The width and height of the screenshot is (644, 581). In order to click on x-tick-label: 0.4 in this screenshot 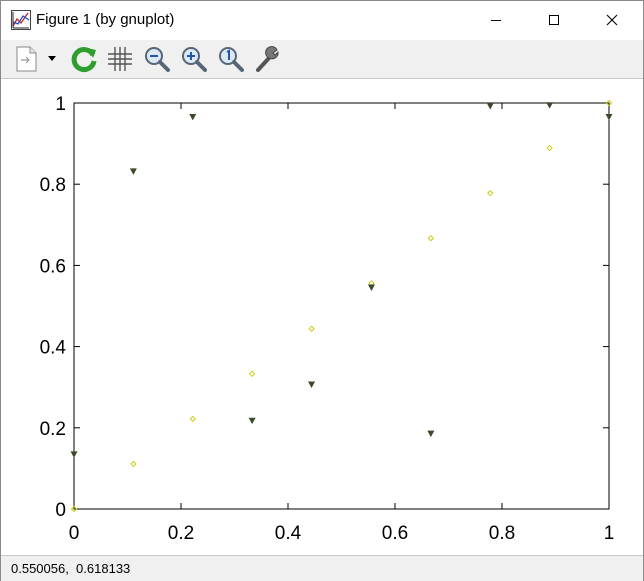, I will do `click(288, 533)`.